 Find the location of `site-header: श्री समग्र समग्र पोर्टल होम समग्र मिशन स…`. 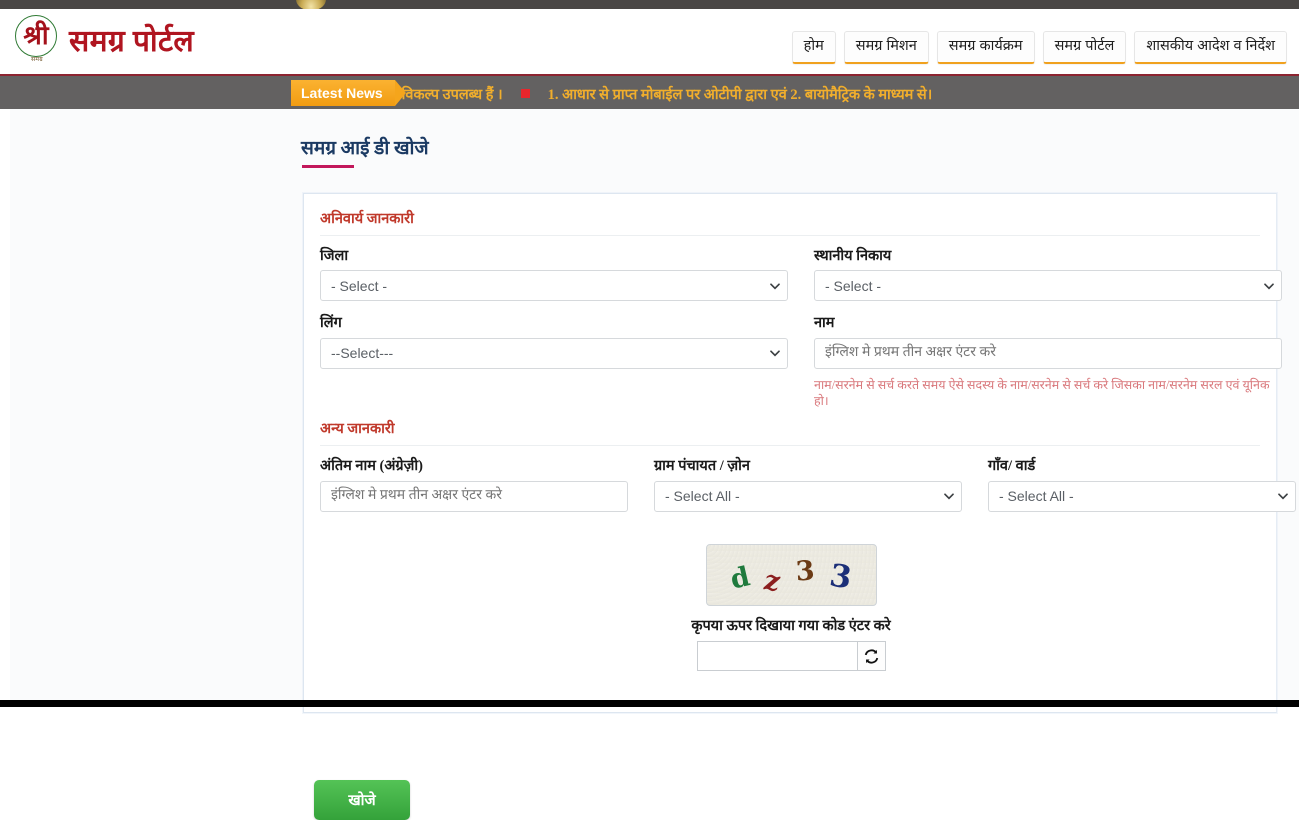

site-header: श्री समग्र समग्र पोर्टल होम समग्र मिशन स… is located at coordinates (649, 41).